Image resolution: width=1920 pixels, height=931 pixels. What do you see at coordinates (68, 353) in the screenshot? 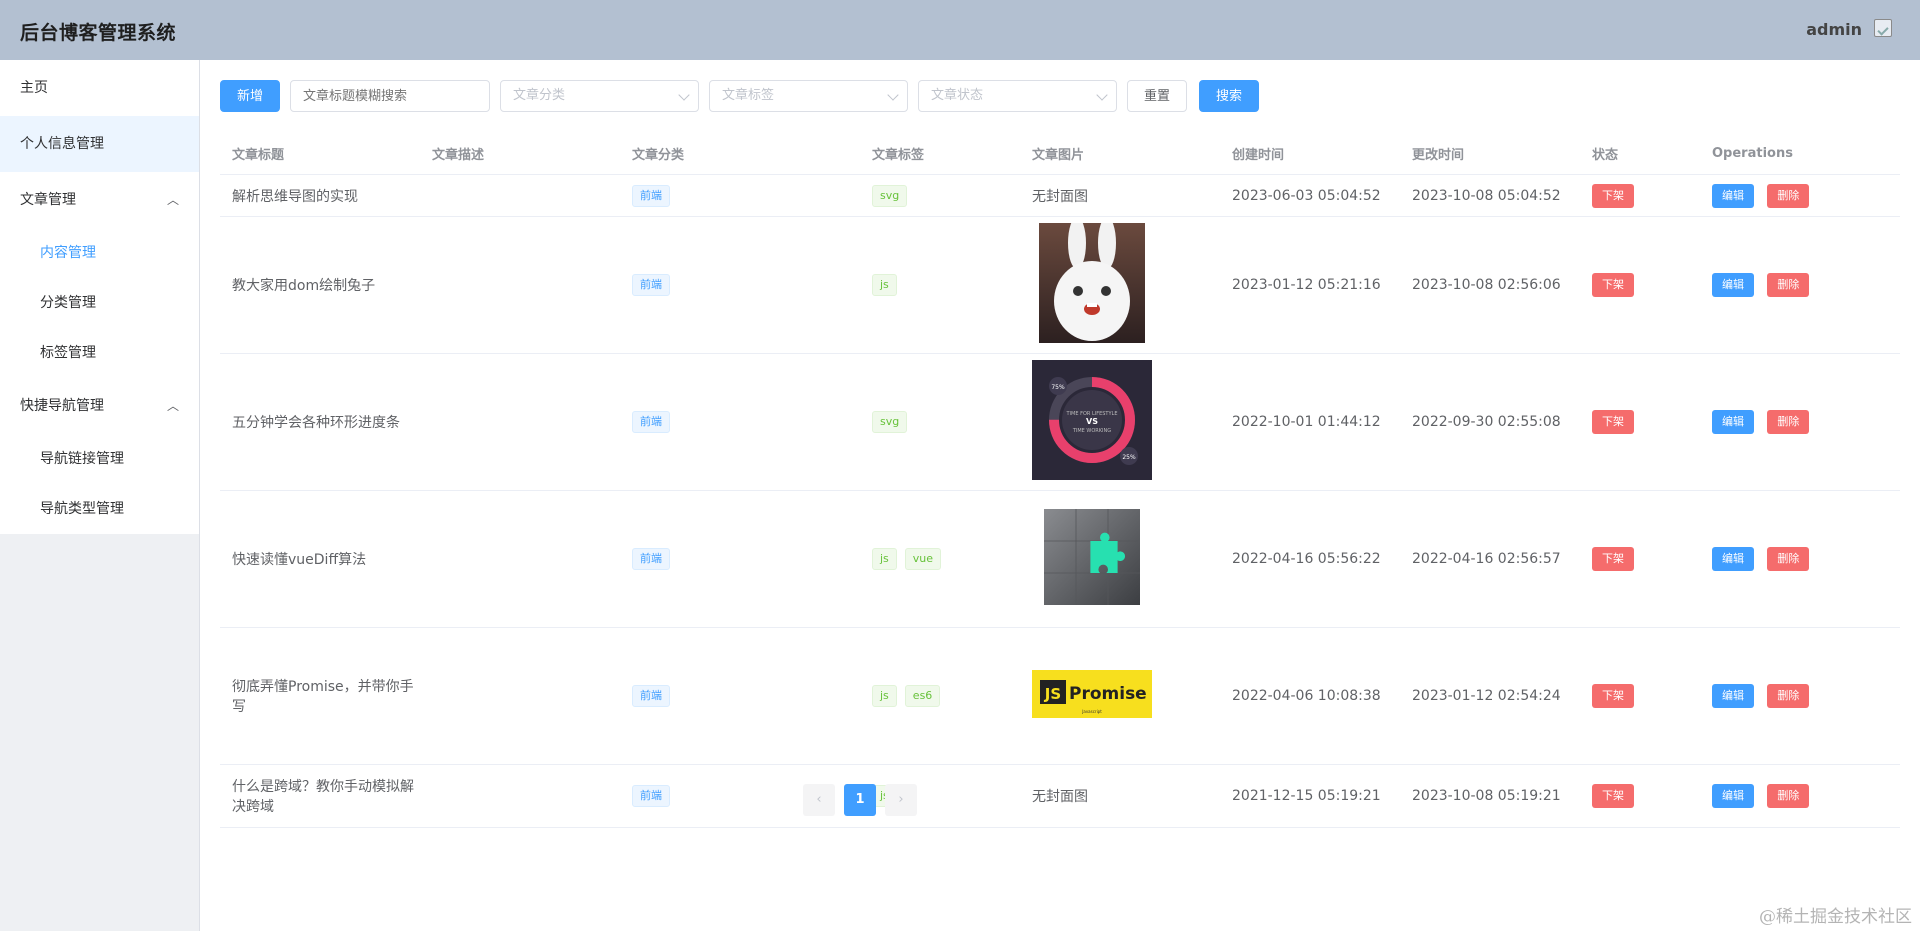
I see `sidebar-item-label: 标签管理` at bounding box center [68, 353].